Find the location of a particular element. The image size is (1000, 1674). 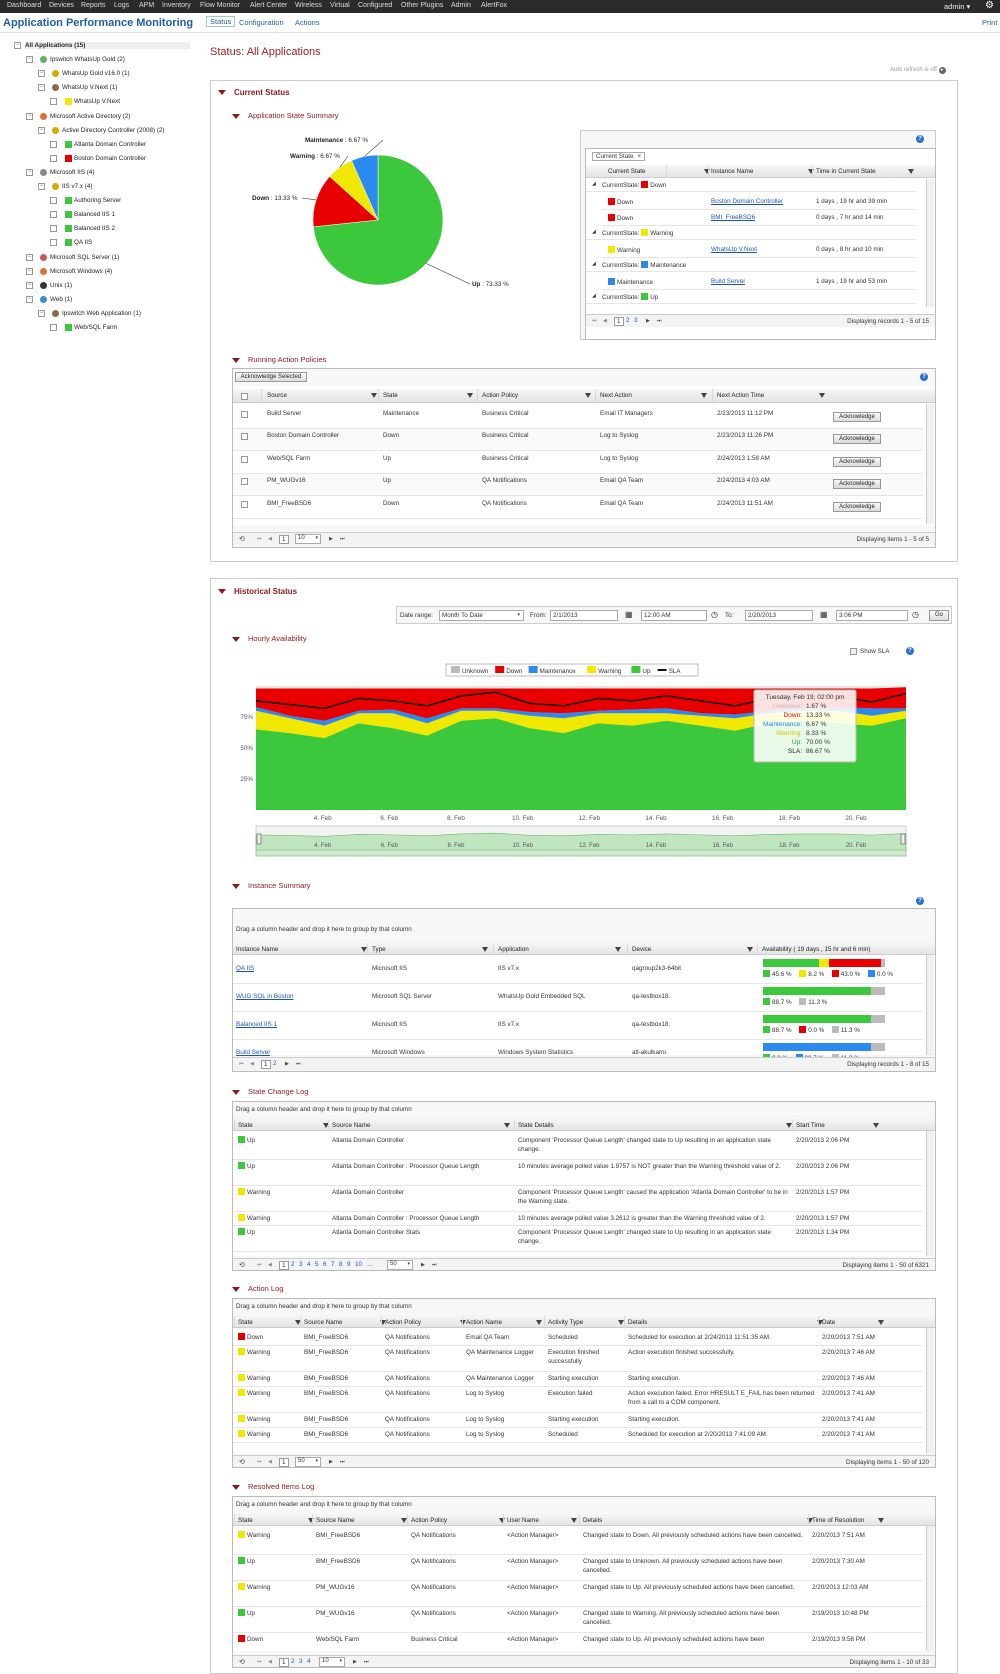

navigator-scrollbar is located at coordinates (581, 853).